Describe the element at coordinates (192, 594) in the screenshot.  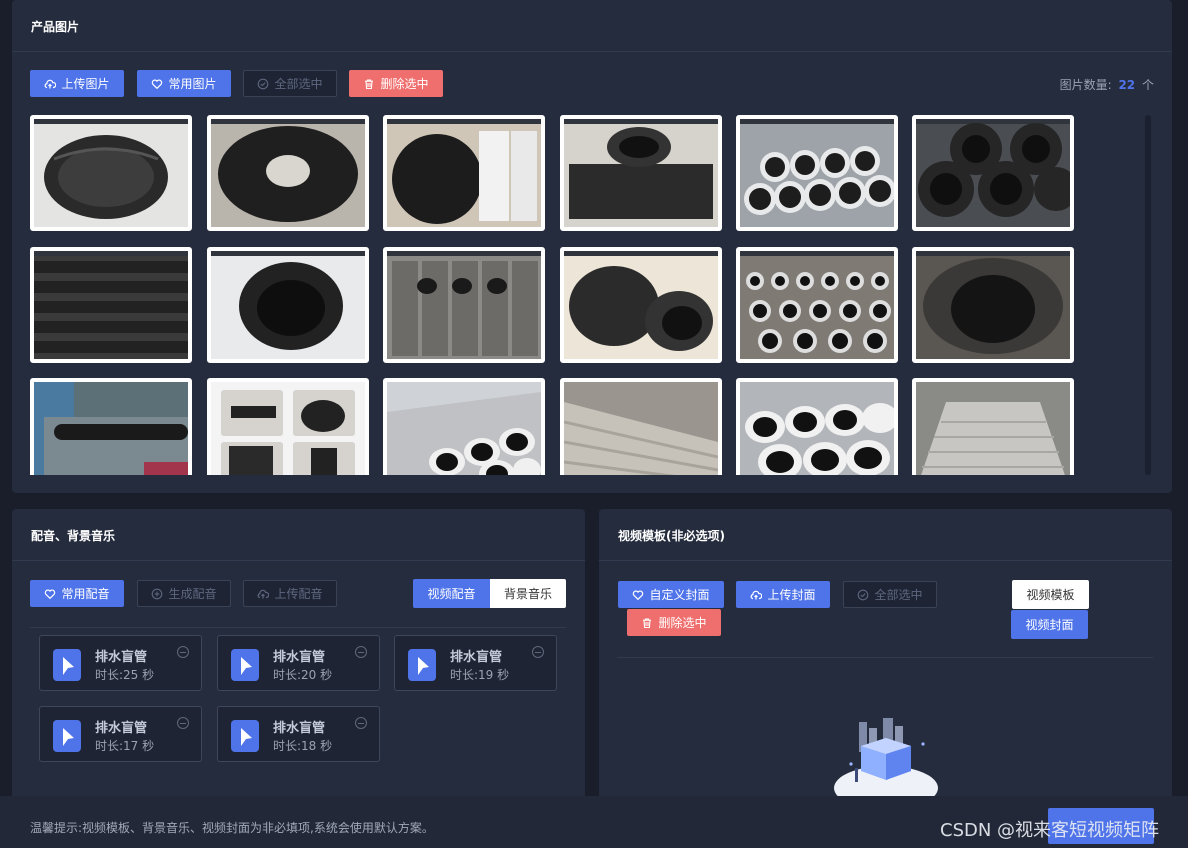
I see `button-label: 生成配音` at that location.